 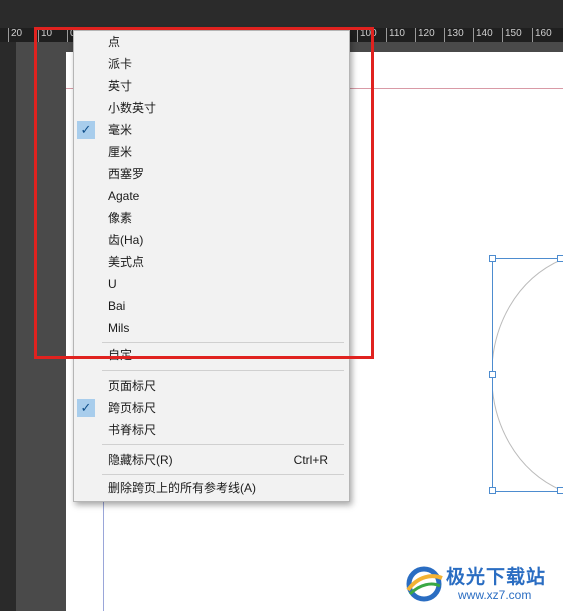 What do you see at coordinates (120, 86) in the screenshot?
I see `menu-item-label: 英寸` at bounding box center [120, 86].